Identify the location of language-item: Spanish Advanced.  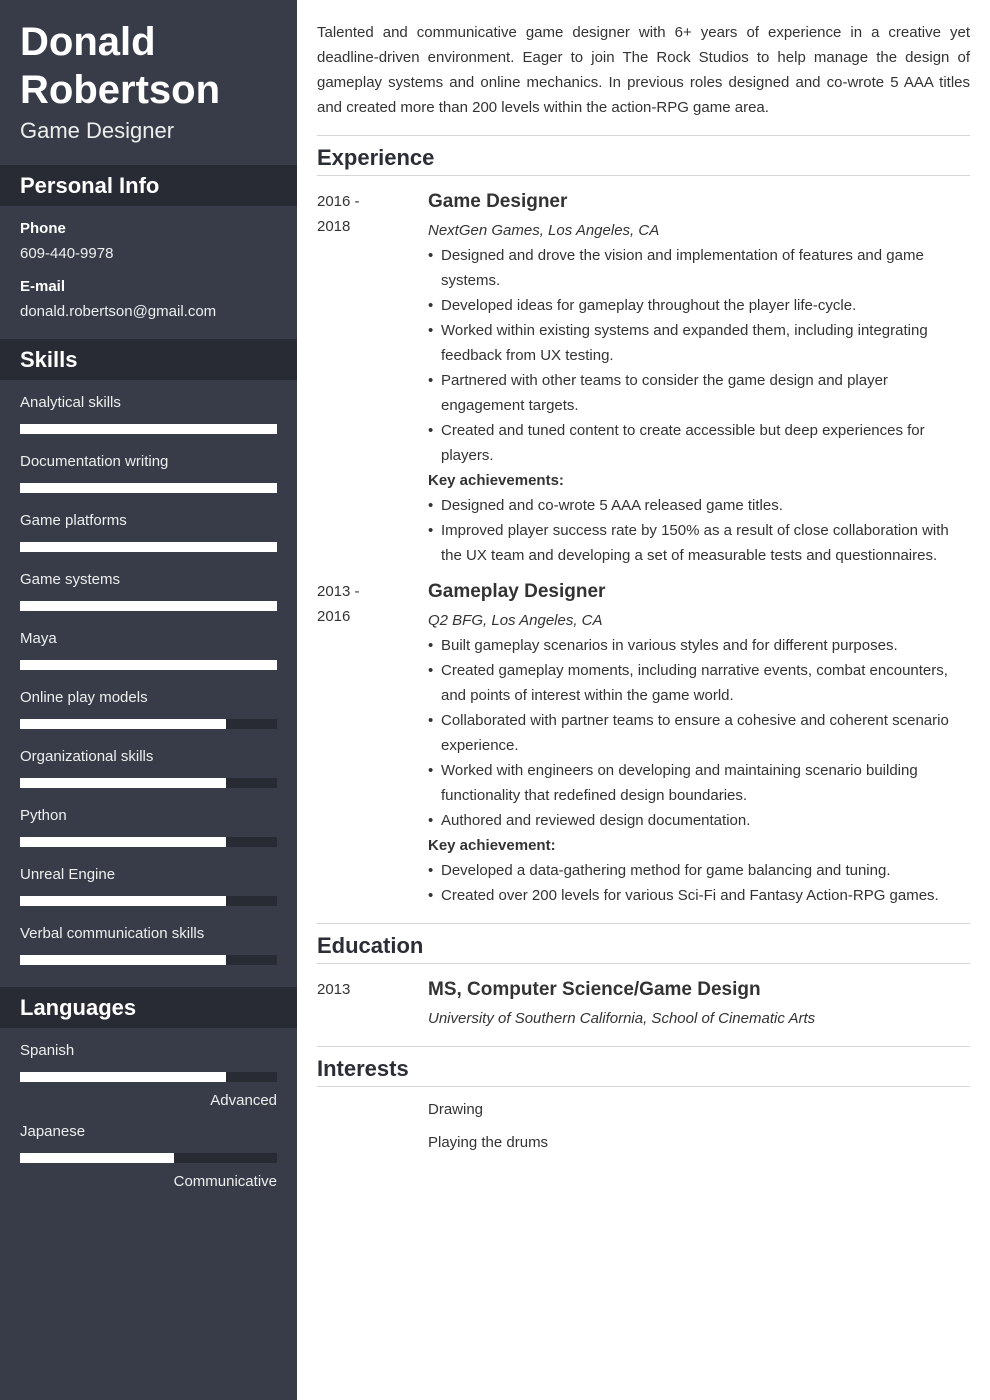
(148, 1075).